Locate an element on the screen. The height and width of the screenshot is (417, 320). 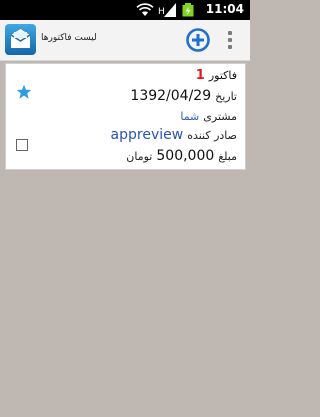
battery-icon is located at coordinates (188, 10).